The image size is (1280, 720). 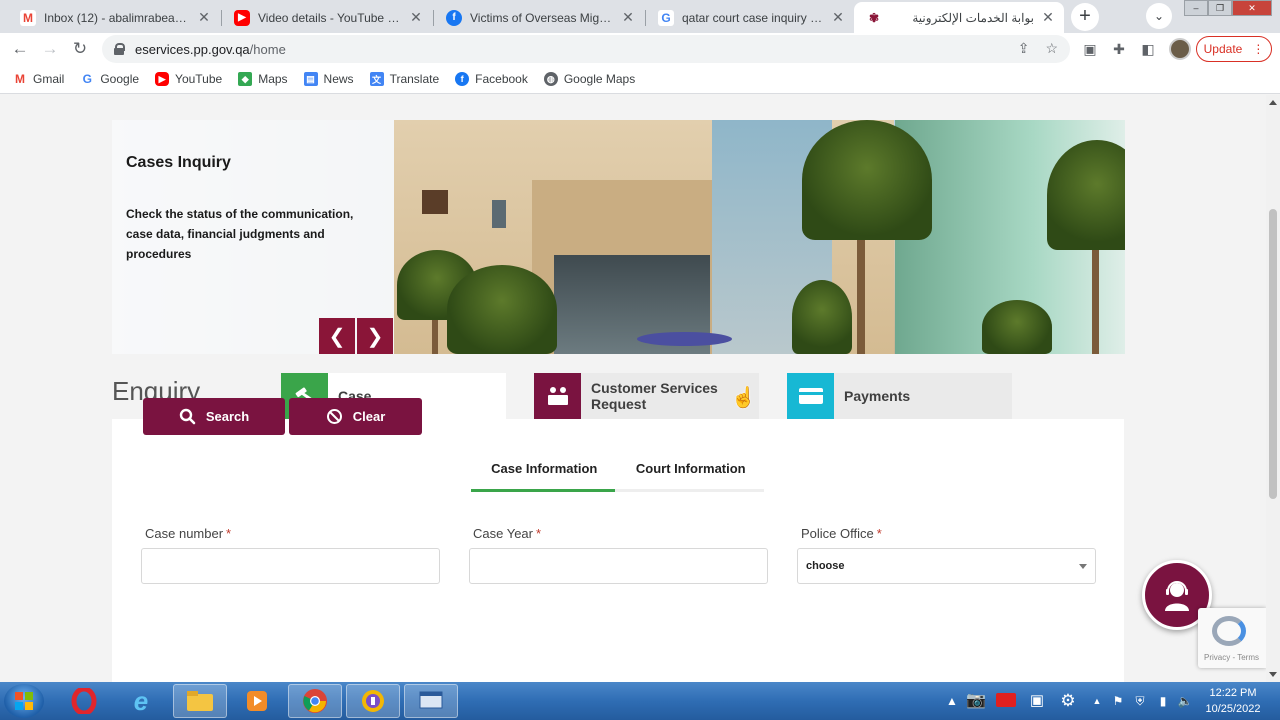 I want to click on browser-tab-youtube-studio: ▶ Video details - YouTube Studio ✕, so click(x=327, y=17).